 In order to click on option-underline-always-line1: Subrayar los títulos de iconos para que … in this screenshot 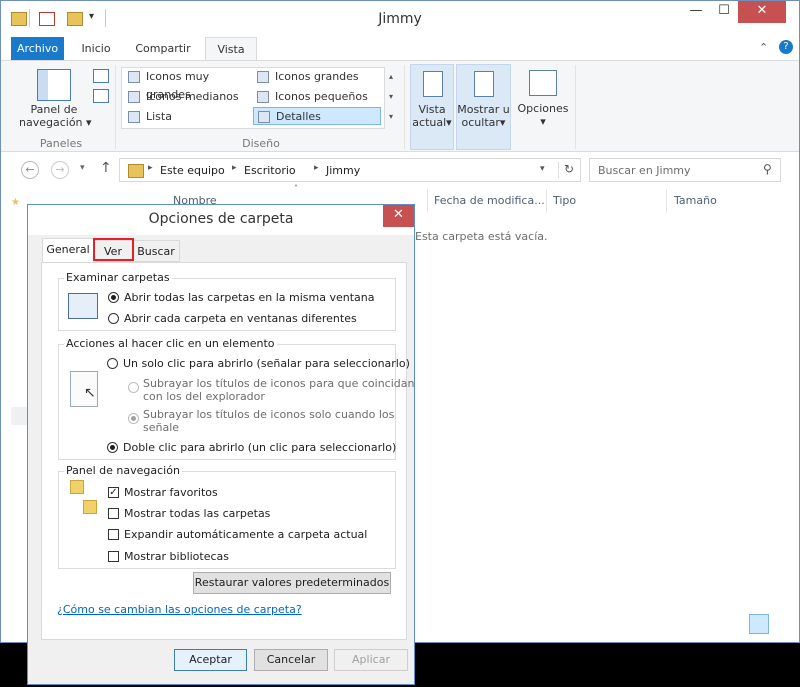, I will do `click(279, 383)`.